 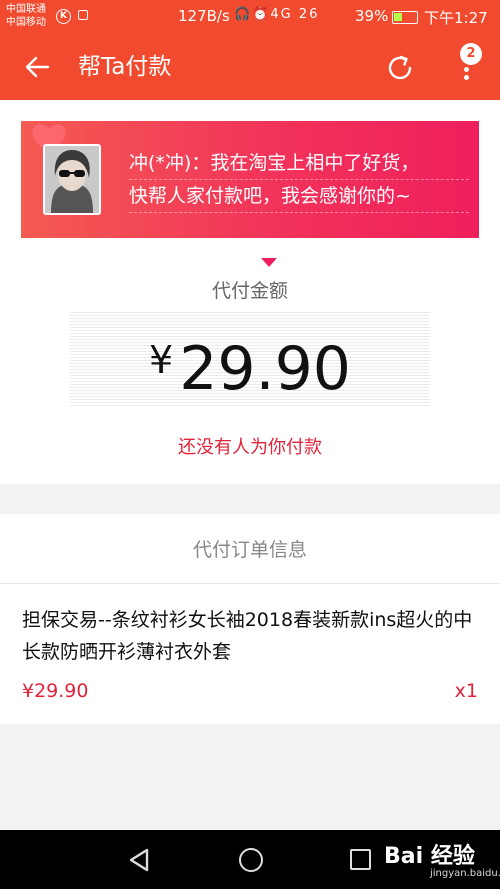 I want to click on amount-box: ¥29.90, so click(x=250, y=359).